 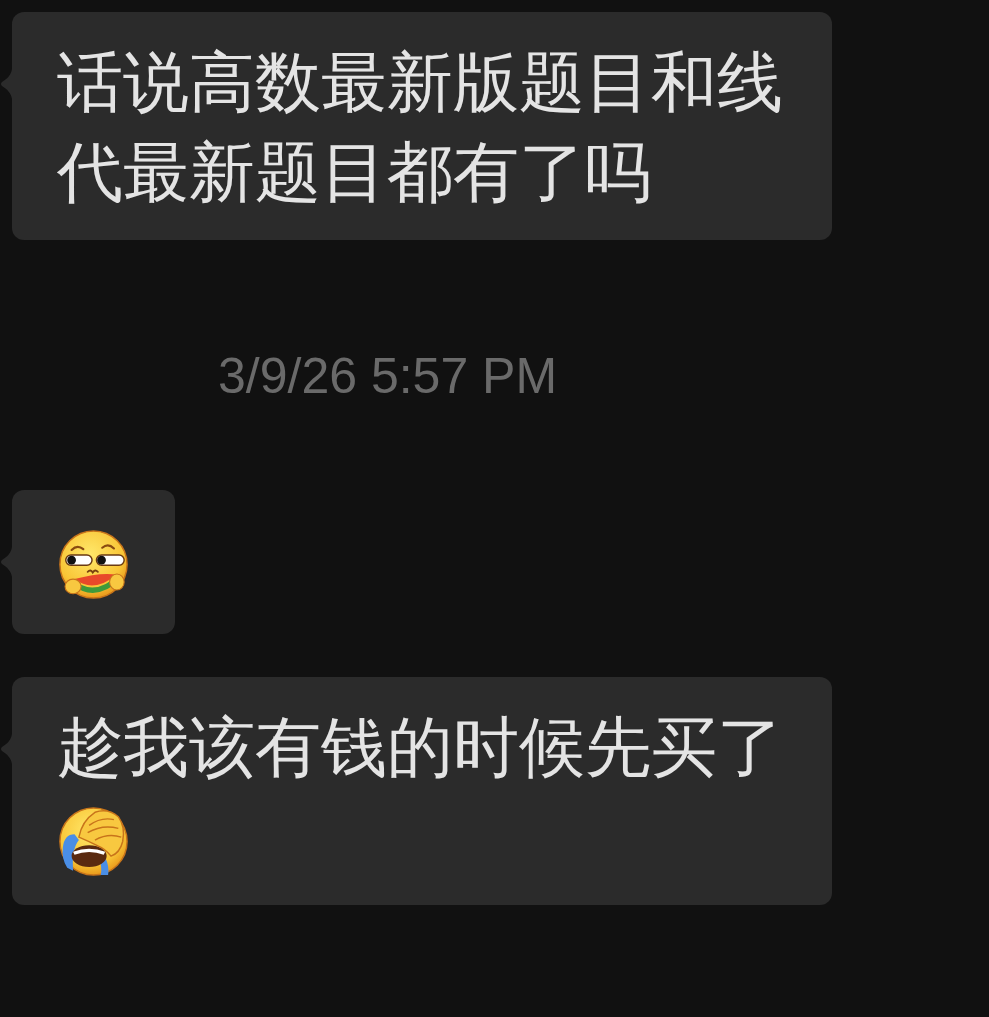 What do you see at coordinates (420, 747) in the screenshot?
I see `message-text: 趁我该有钱的时候先买了` at bounding box center [420, 747].